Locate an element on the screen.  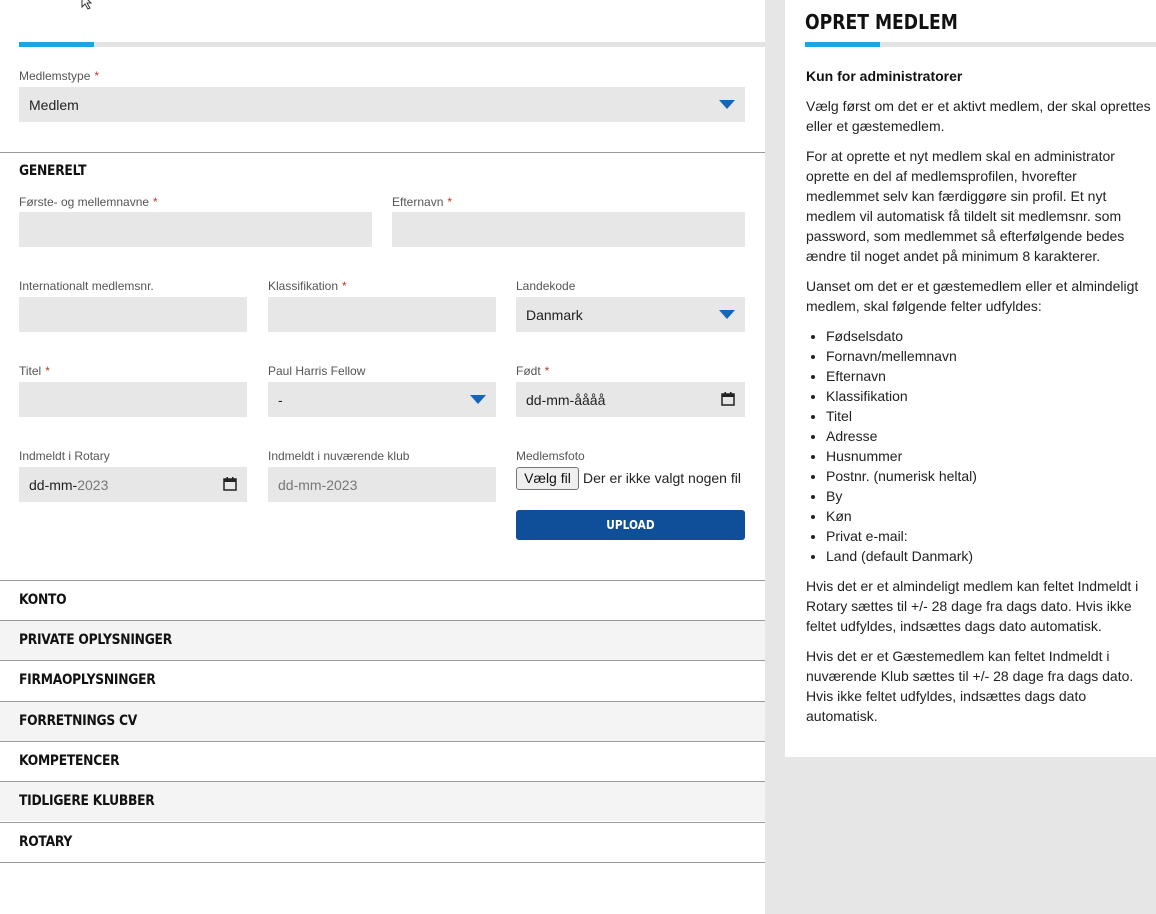
list-item: Land (default Danmark) is located at coordinates (988, 556).